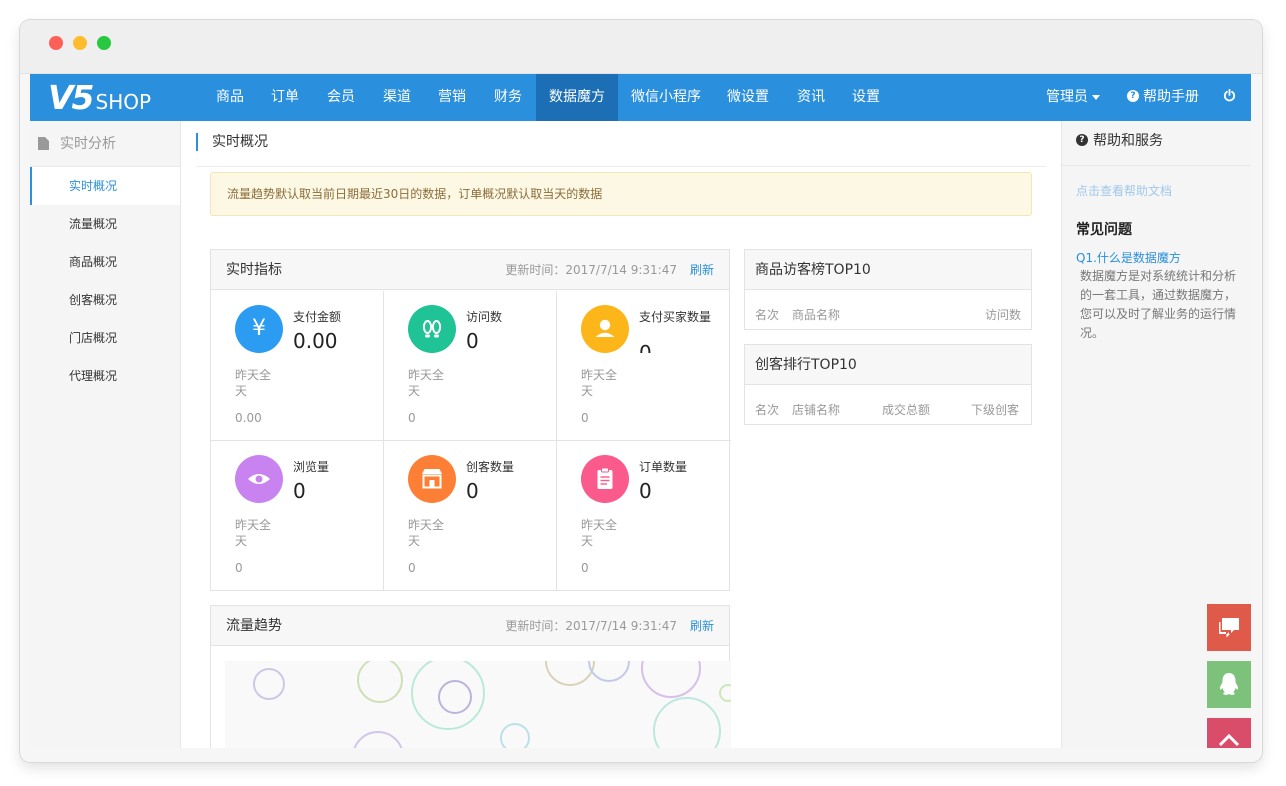 The height and width of the screenshot is (786, 1286). Describe the element at coordinates (1002, 315) in the screenshot. I see `column-visits: 访问数` at that location.